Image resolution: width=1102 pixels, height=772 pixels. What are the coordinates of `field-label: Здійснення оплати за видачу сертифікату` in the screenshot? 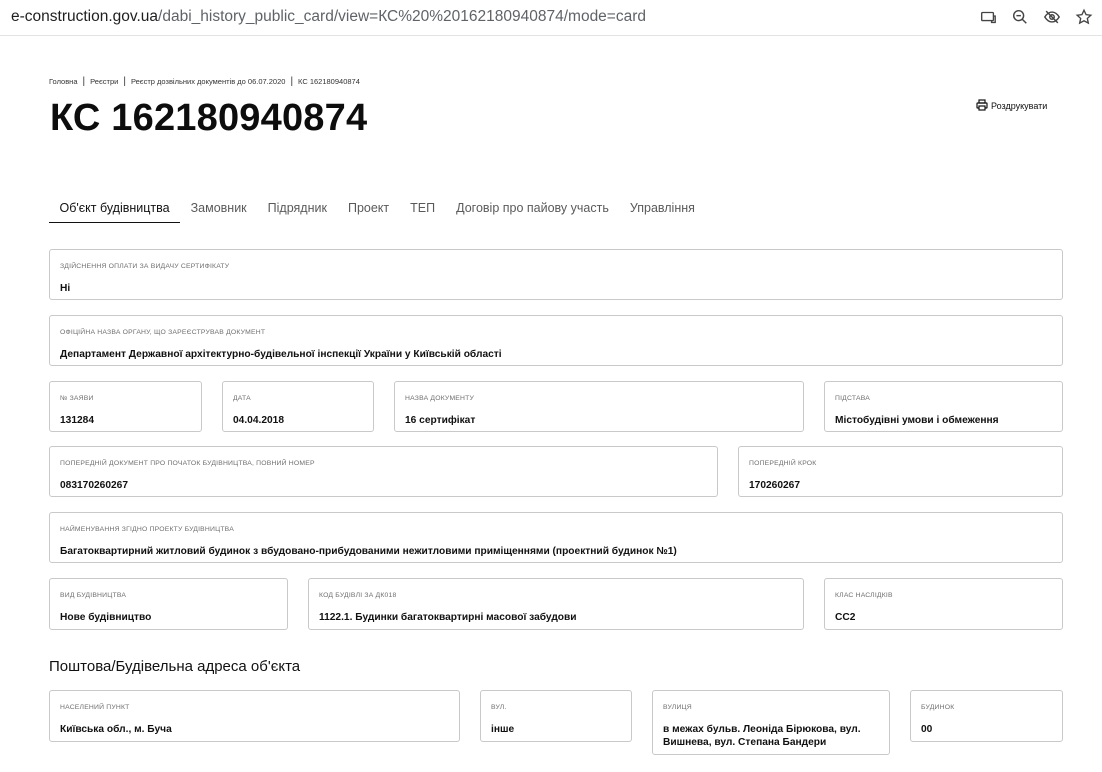 It's located at (145, 266).